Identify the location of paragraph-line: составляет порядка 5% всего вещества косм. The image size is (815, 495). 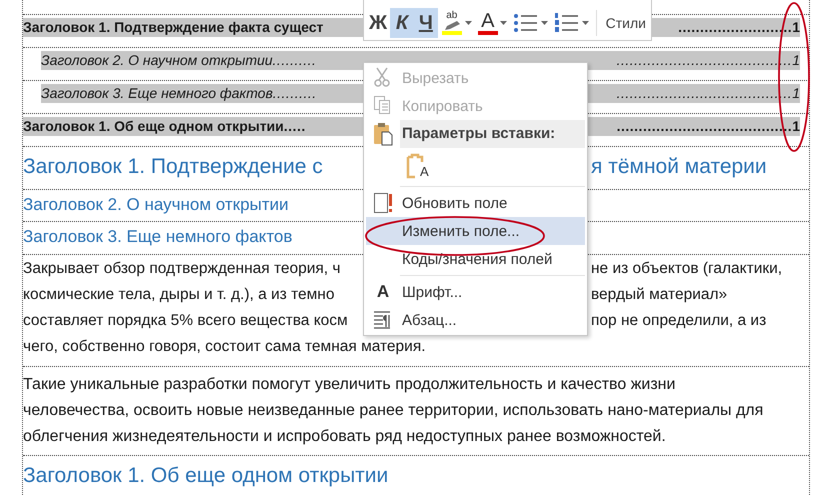
(186, 321).